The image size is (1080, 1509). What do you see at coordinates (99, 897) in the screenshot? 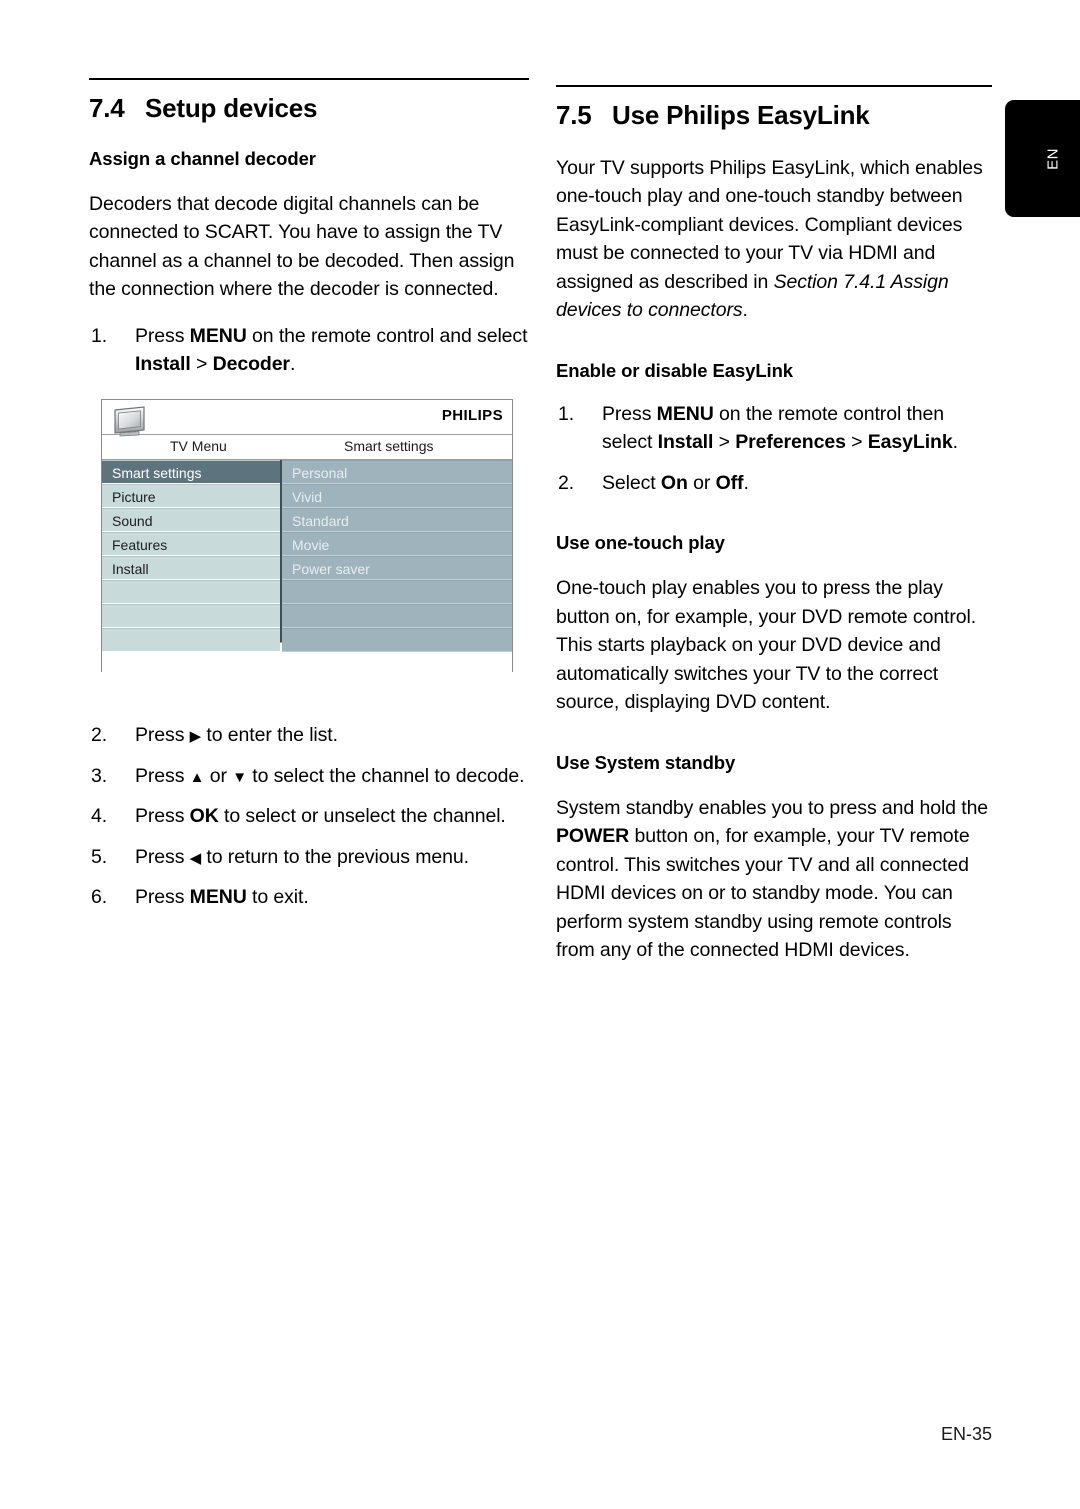
I see `step-marker: 6.` at bounding box center [99, 897].